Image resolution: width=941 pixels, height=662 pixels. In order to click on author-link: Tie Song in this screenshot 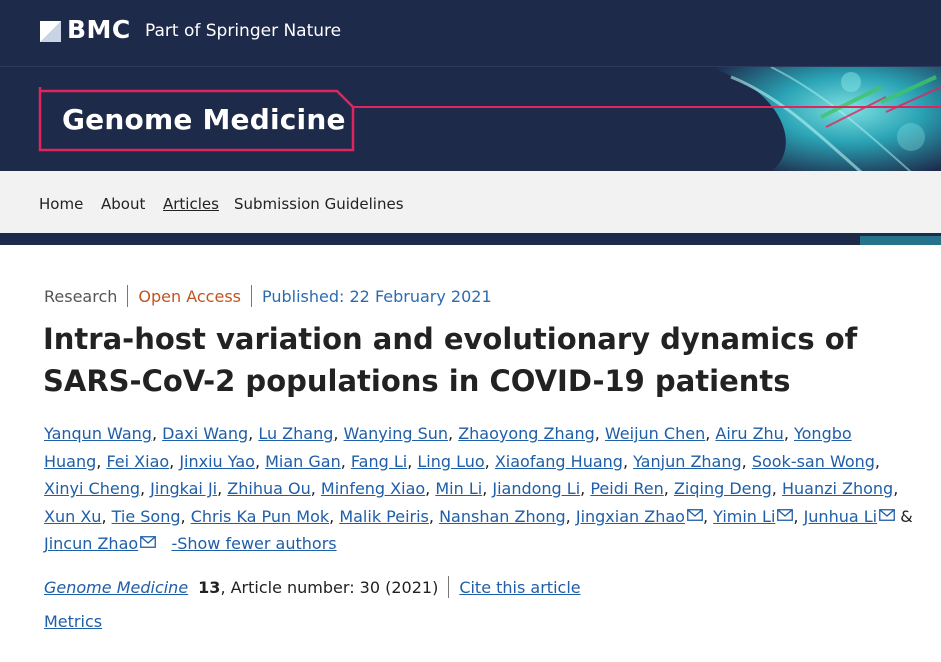, I will do `click(146, 516)`.